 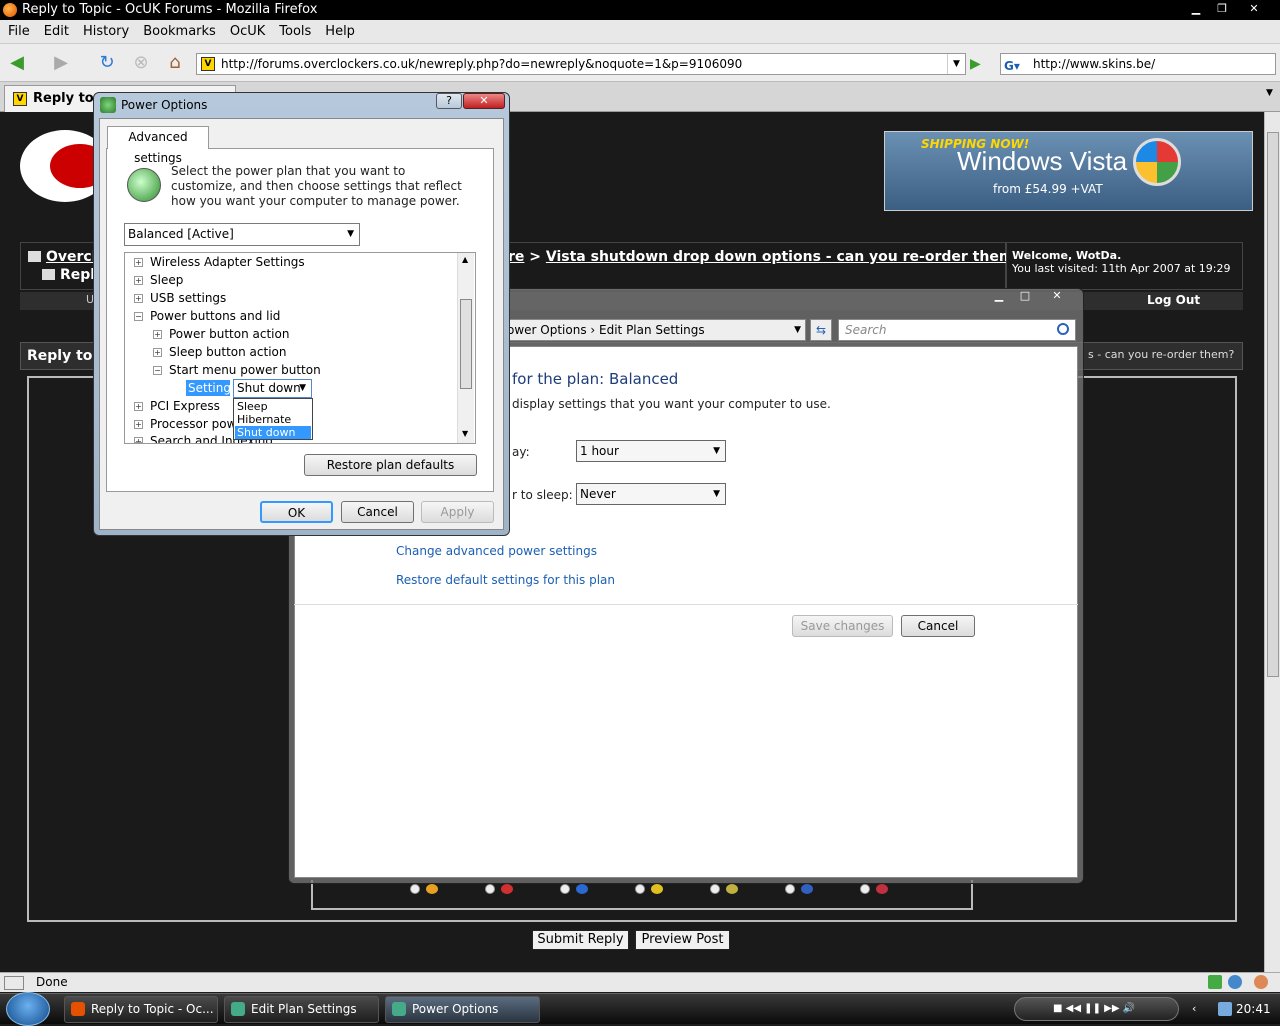 I want to click on home-folder-icon, so click(x=48, y=274).